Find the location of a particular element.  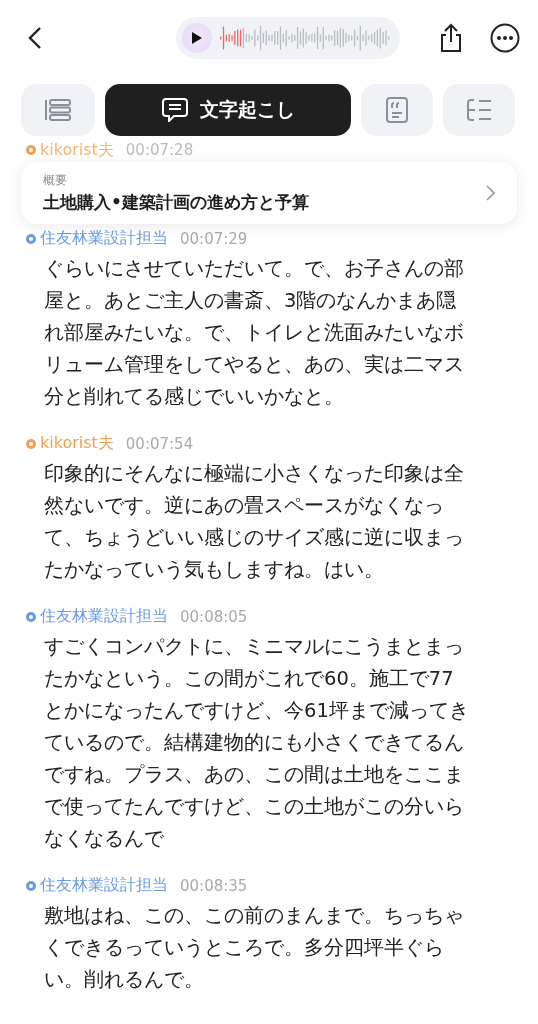

transcript-text: 印象的にそんなに極端に小さくなった印象は全然ないです。逆にあの畳スペースがなくなって、ちょうどいい感じのサイズ感に逆に収まったかなっていう気もしますね。はい。 is located at coordinates (254, 522).